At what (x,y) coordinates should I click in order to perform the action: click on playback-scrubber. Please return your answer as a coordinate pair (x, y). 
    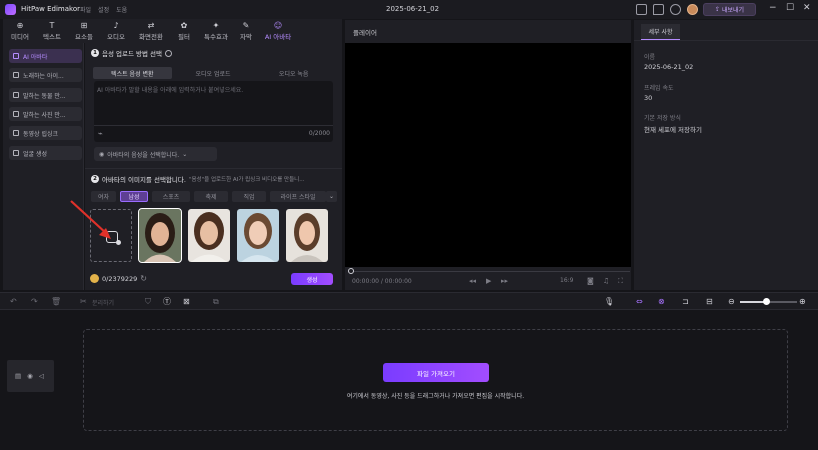
    Looking at the image, I should click on (490, 271).